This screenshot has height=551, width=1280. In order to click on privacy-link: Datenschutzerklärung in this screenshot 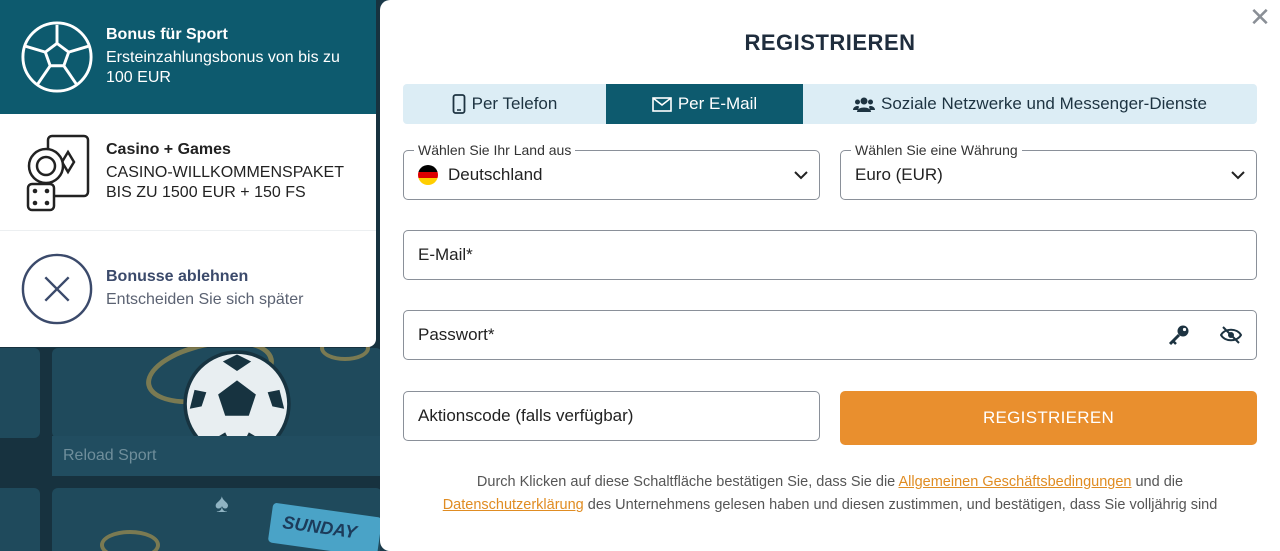, I will do `click(513, 505)`.